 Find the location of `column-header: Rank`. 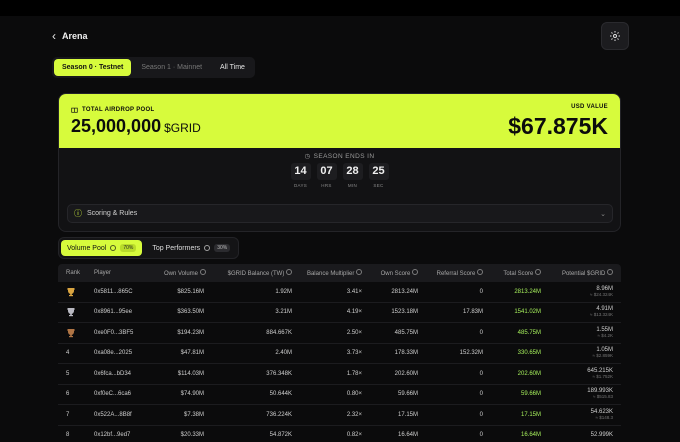

column-header: Rank is located at coordinates (74, 273).